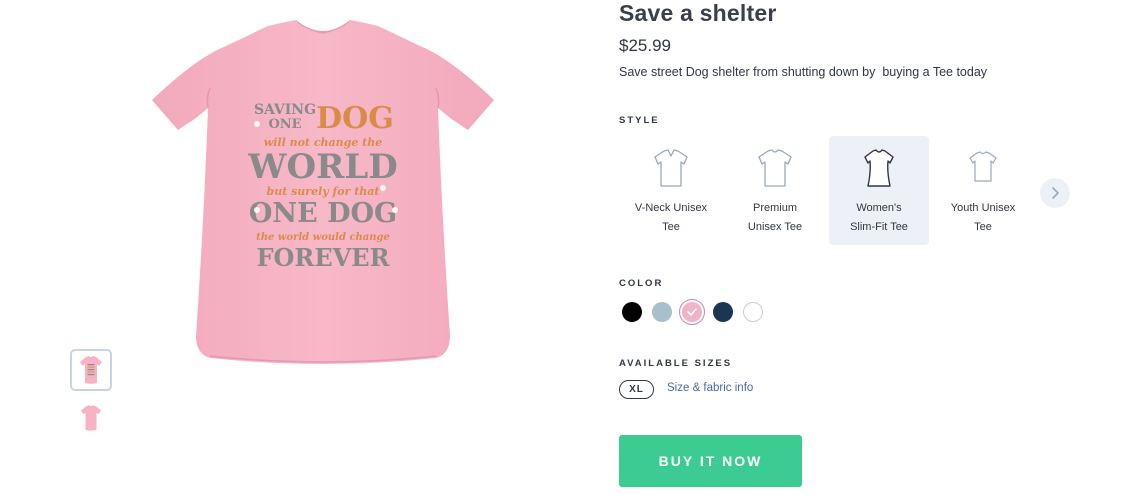  I want to click on color-swatch-light-blue, so click(662, 312).